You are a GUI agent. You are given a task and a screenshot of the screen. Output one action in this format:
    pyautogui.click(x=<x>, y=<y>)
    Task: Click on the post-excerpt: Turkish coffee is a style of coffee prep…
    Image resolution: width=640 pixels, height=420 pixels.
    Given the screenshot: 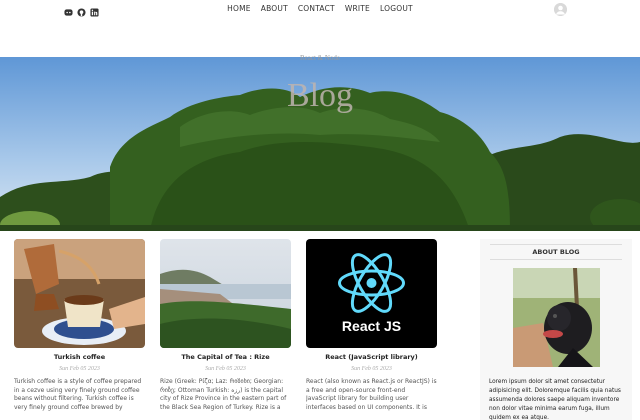 What is the action you would take?
    pyautogui.click(x=78, y=394)
    